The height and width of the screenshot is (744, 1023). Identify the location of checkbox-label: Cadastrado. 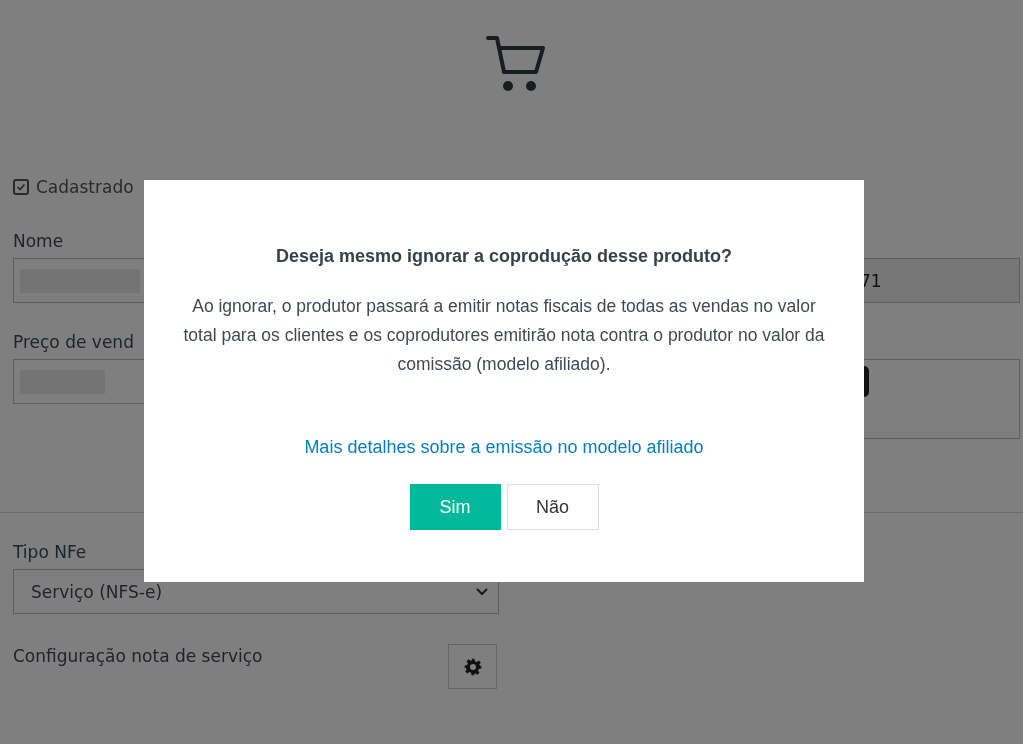
(85, 187).